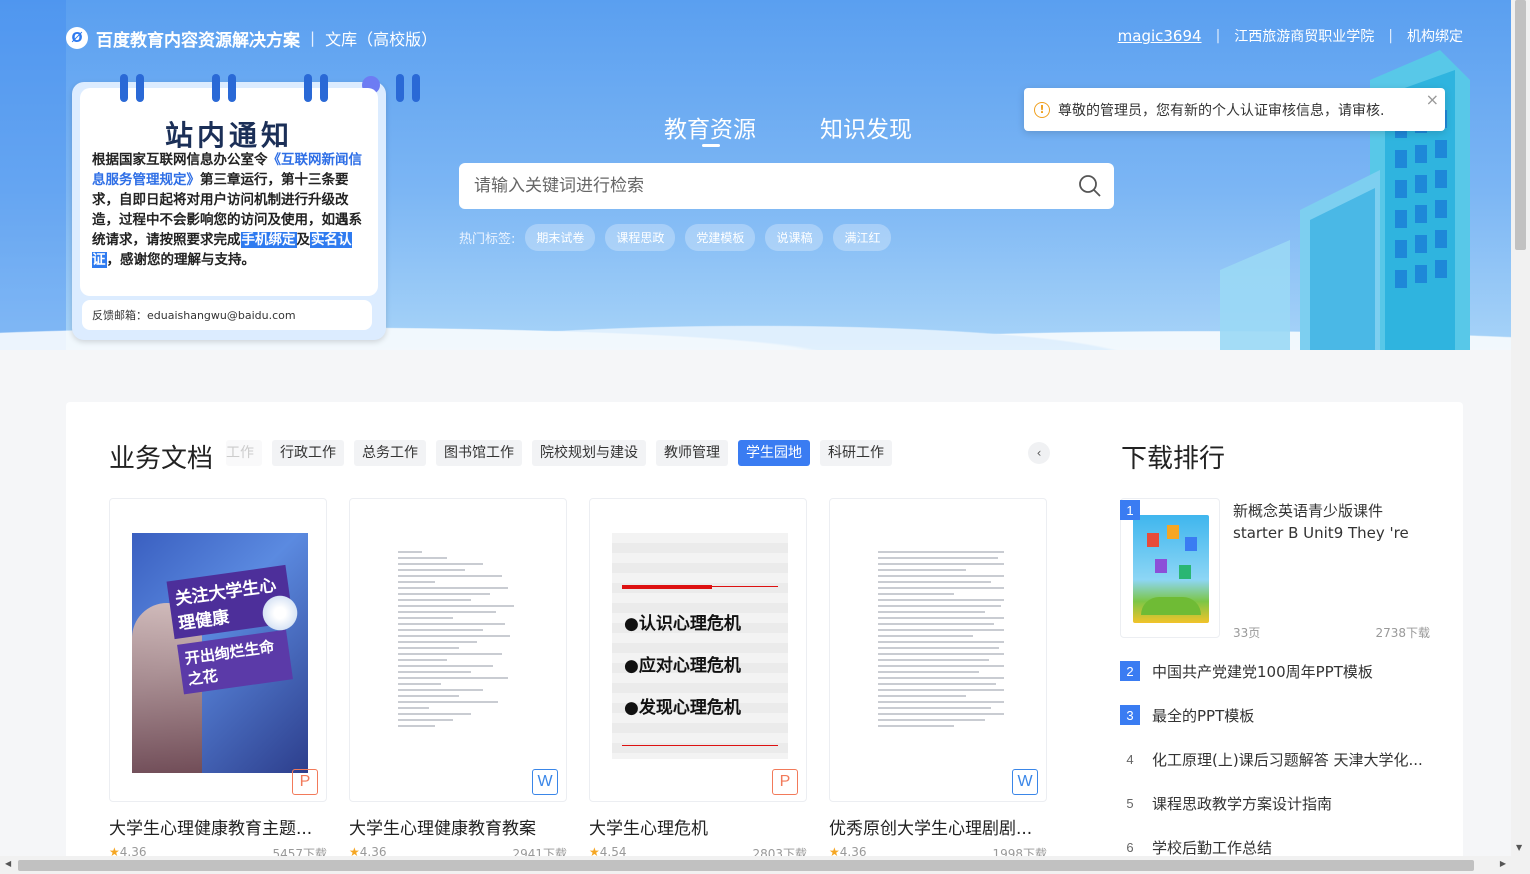 The width and height of the screenshot is (1530, 874). What do you see at coordinates (1519, 847) in the screenshot?
I see `scroll-down-arrow-icon: ▼` at bounding box center [1519, 847].